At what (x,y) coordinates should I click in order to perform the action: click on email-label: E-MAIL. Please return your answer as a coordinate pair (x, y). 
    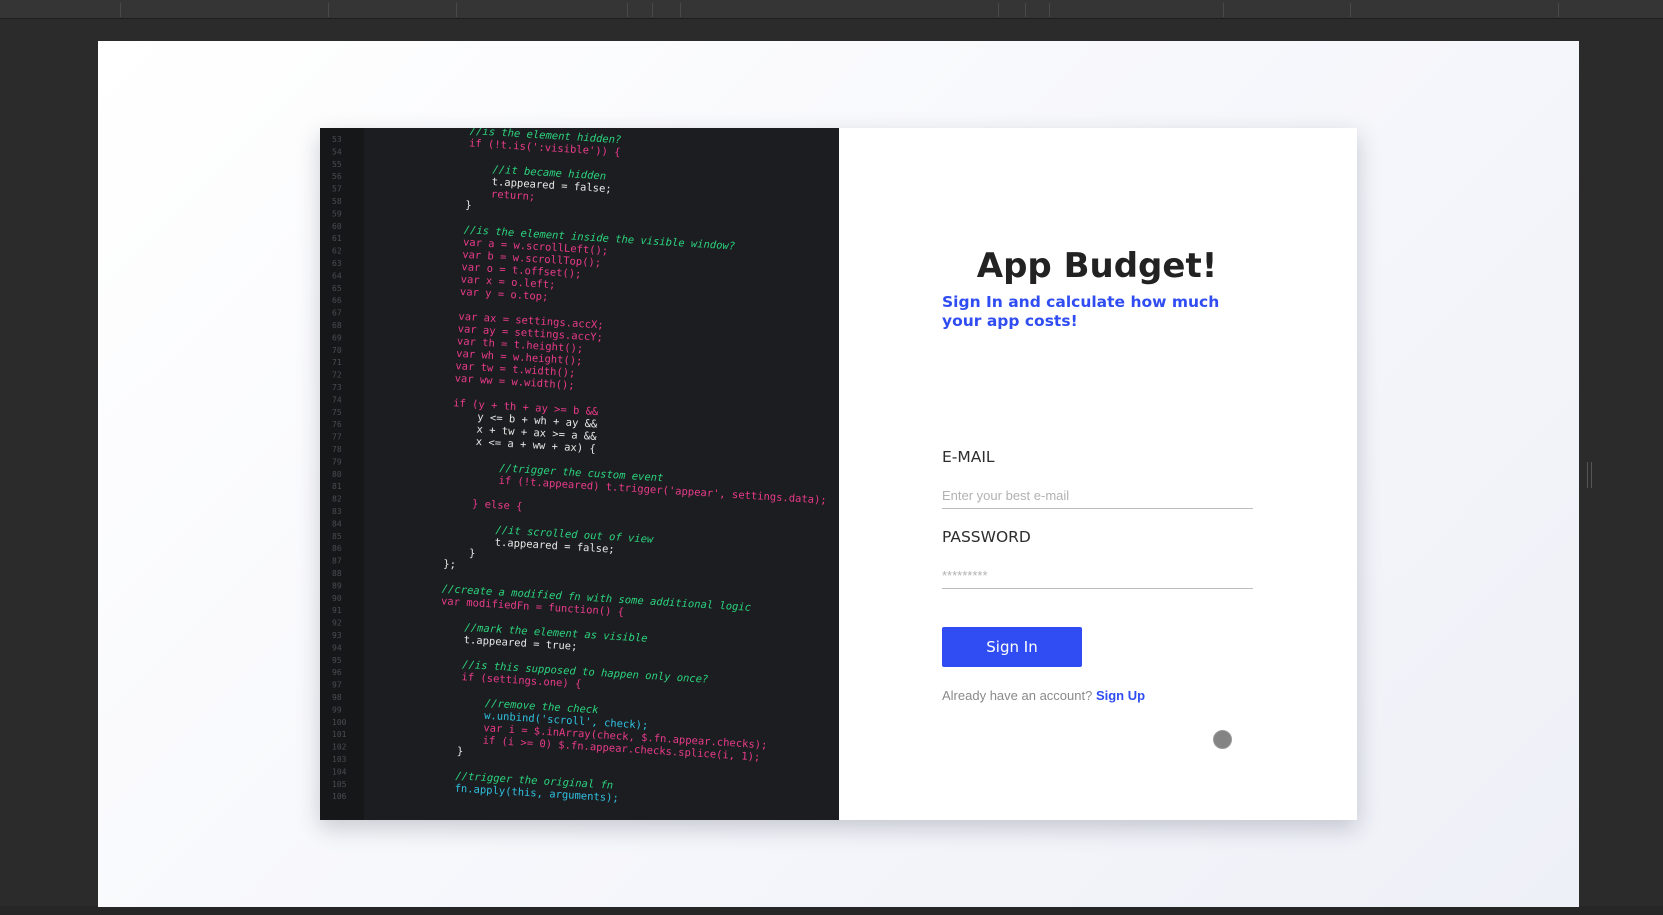
    Looking at the image, I should click on (968, 457).